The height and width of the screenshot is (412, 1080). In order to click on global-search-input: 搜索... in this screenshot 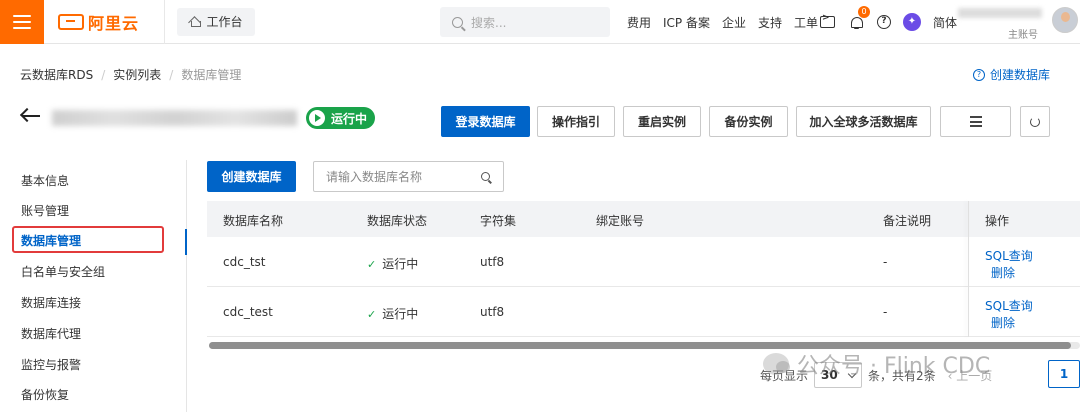, I will do `click(525, 22)`.